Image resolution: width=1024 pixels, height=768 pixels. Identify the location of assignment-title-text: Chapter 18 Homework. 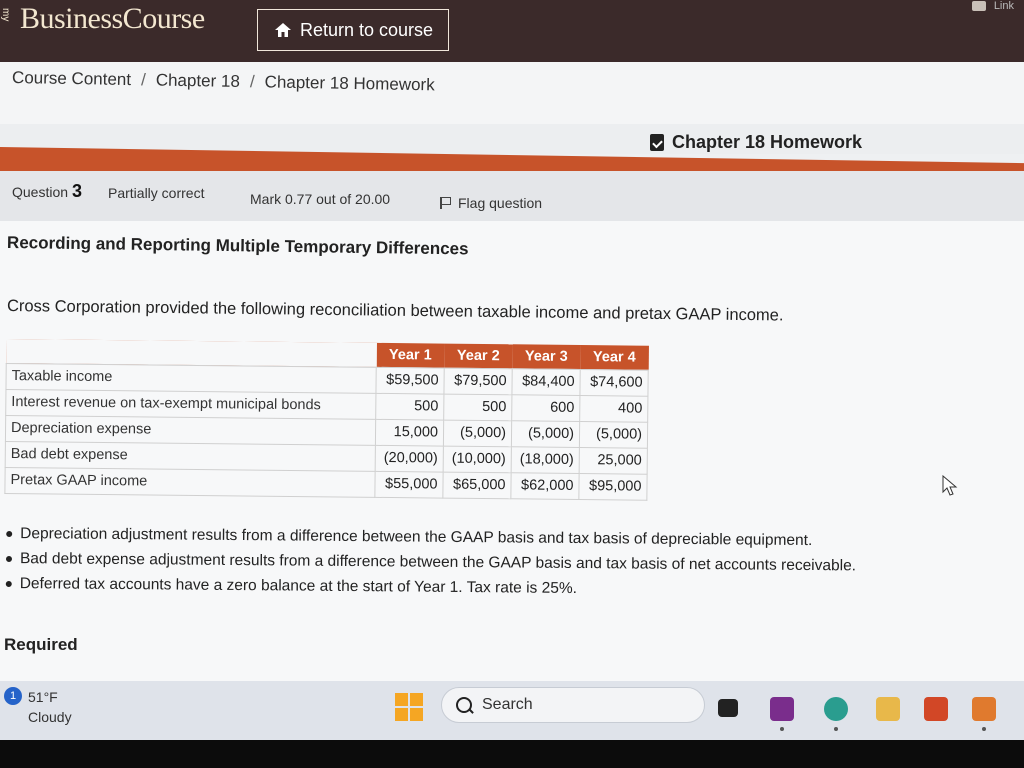
(767, 142).